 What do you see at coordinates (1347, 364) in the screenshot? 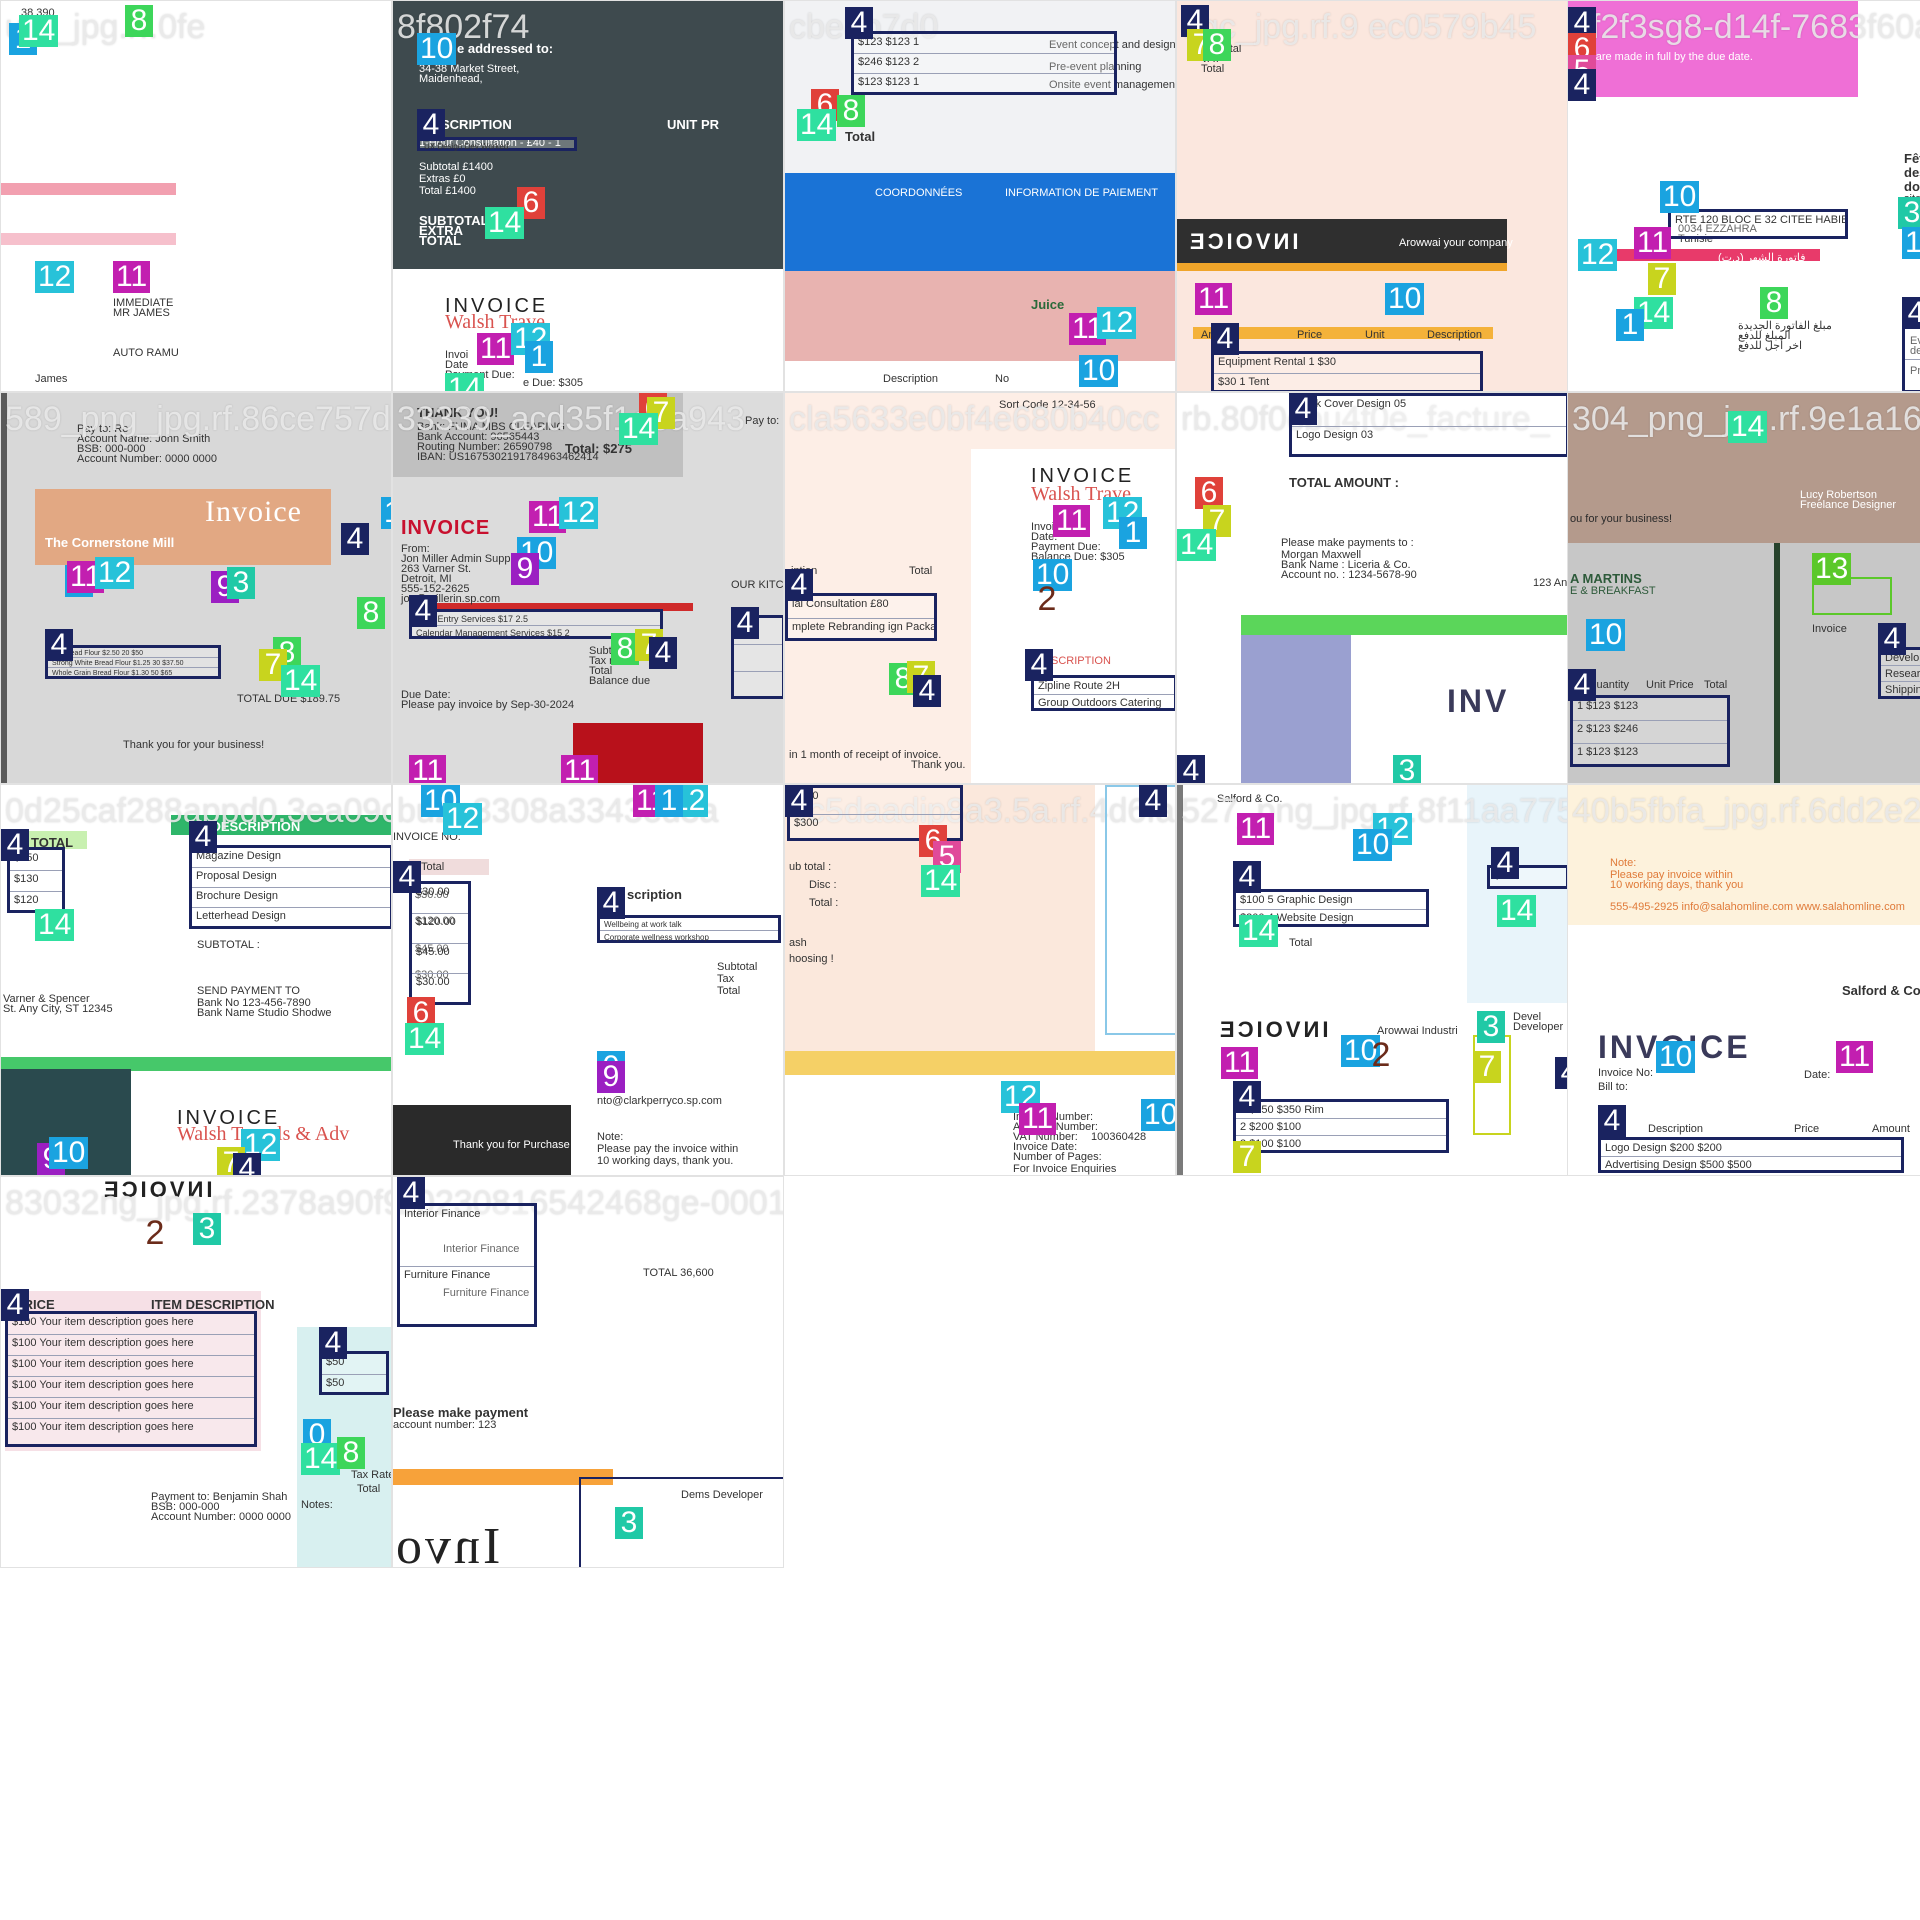
I see `table-row: Equipment Rental 1 $30` at bounding box center [1347, 364].